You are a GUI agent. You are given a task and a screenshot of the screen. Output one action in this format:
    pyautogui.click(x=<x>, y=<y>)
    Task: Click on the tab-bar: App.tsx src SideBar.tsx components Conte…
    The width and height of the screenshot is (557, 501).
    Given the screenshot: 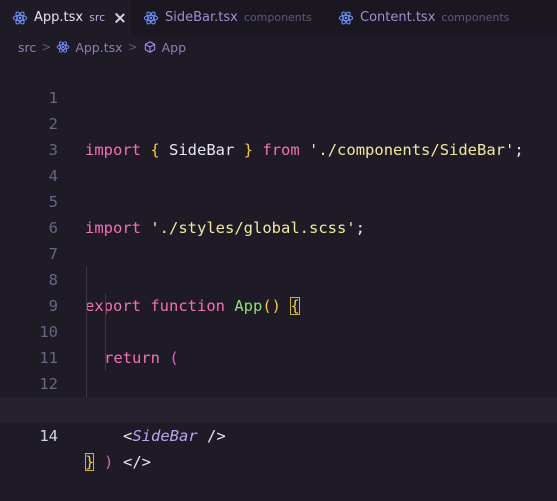 What is the action you would take?
    pyautogui.click(x=278, y=17)
    